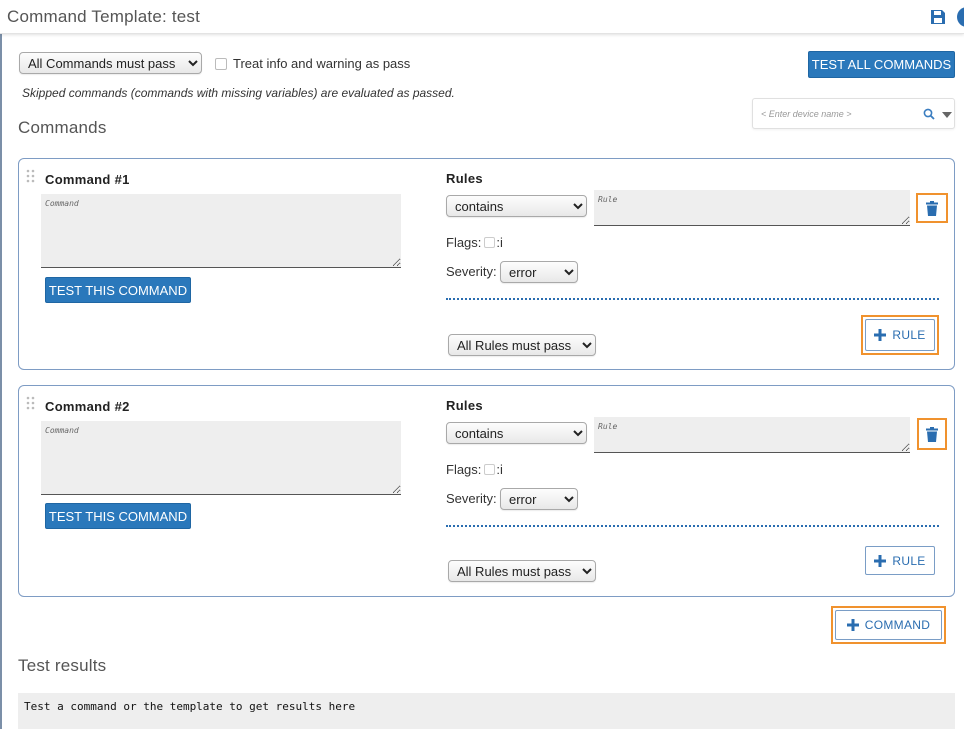 The width and height of the screenshot is (964, 729). What do you see at coordinates (881, 64) in the screenshot?
I see `test-all-commands-button: TEST ALL COMMANDS` at bounding box center [881, 64].